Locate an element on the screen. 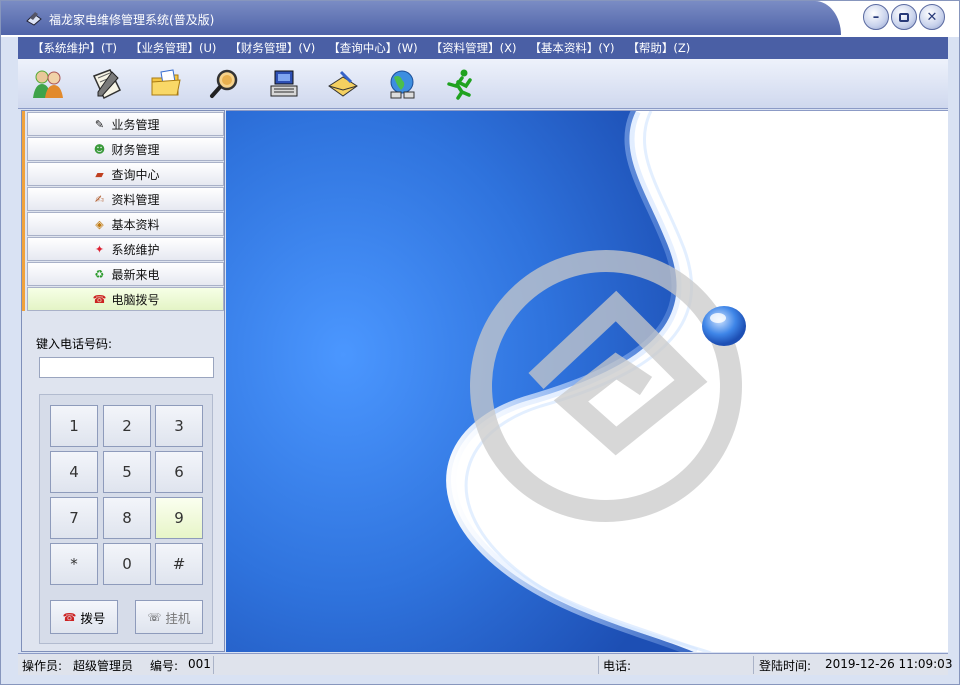 This screenshot has width=960, height=685. hangup-icon: ☏ is located at coordinates (154, 617).